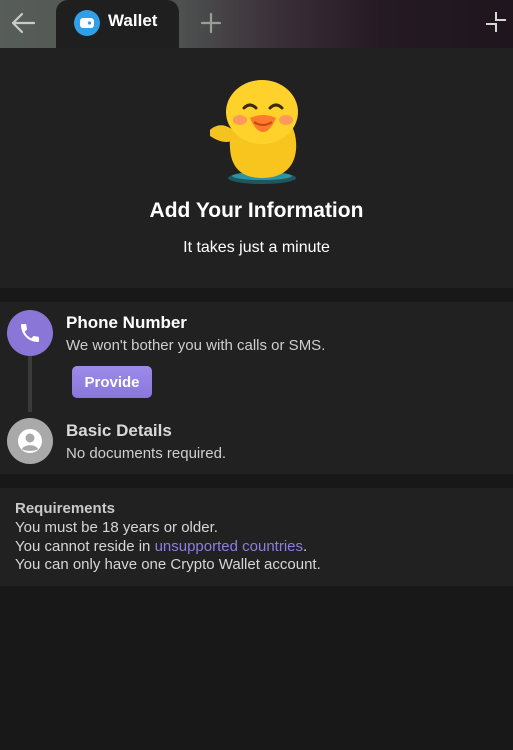 This screenshot has height=750, width=513. Describe the element at coordinates (119, 430) in the screenshot. I see `step-details-title: Basic Details` at that location.